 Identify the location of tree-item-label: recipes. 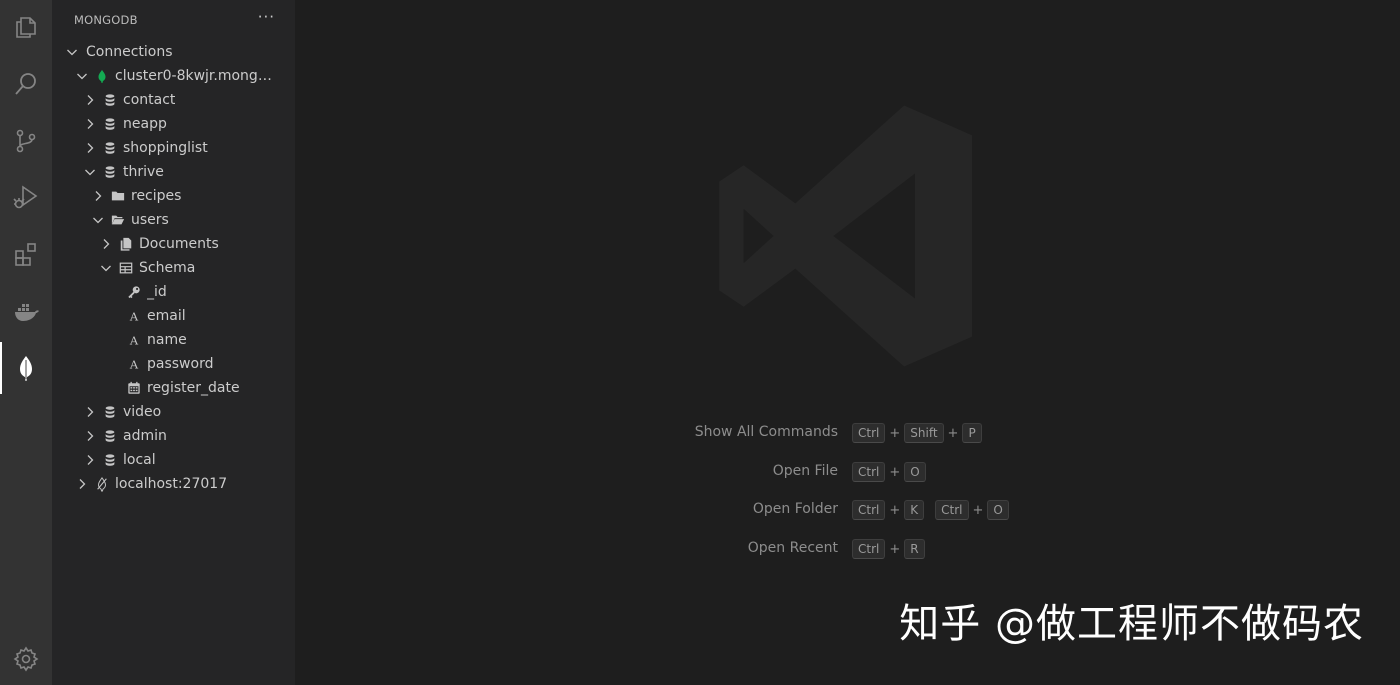
(156, 196).